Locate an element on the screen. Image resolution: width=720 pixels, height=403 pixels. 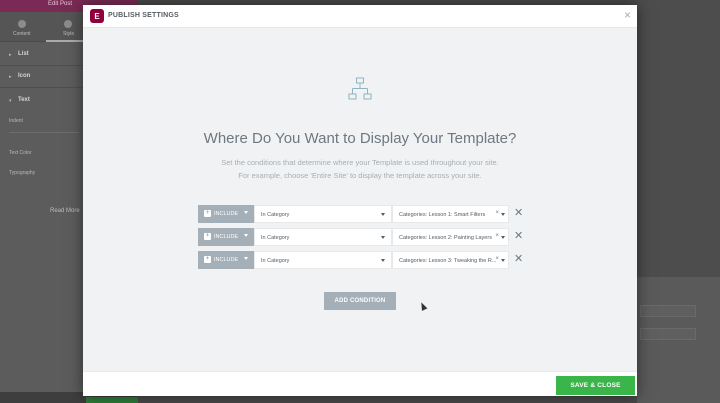
elementor-logo-icon: E is located at coordinates (97, 16).